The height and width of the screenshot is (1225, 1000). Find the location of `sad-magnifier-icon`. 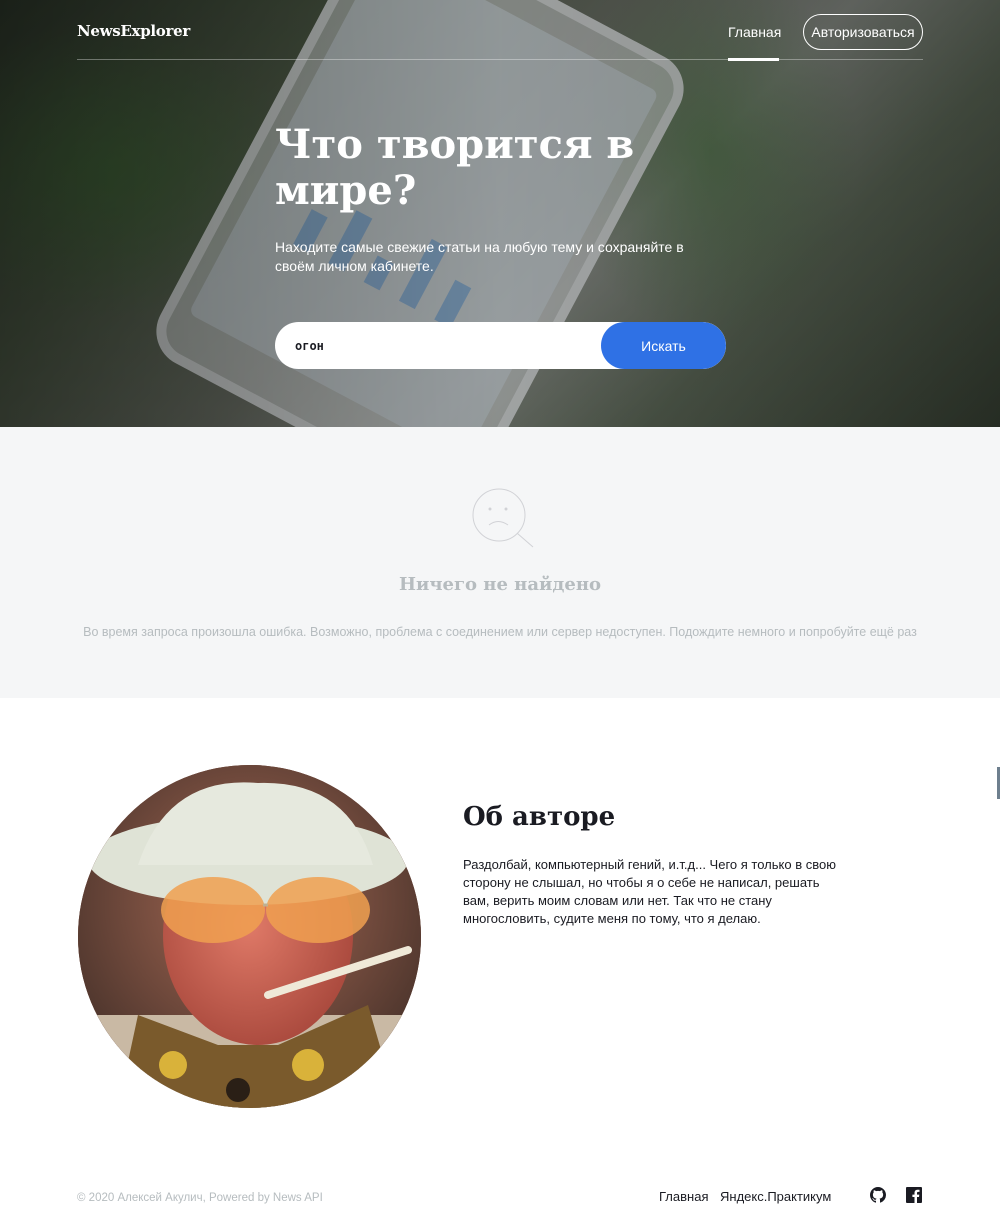

sad-magnifier-icon is located at coordinates (503, 518).